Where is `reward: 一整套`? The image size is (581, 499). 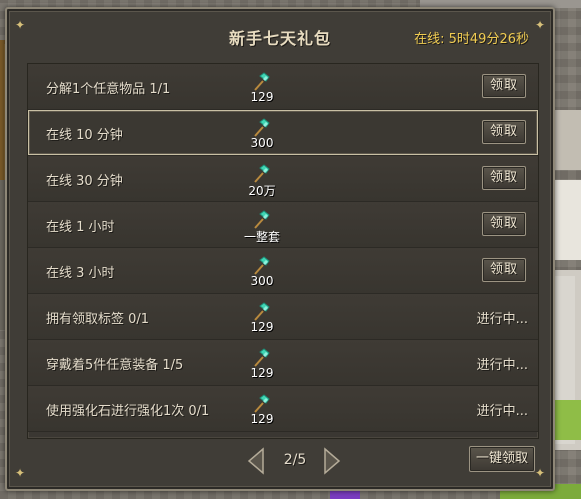
reward: 一整套 is located at coordinates (262, 227).